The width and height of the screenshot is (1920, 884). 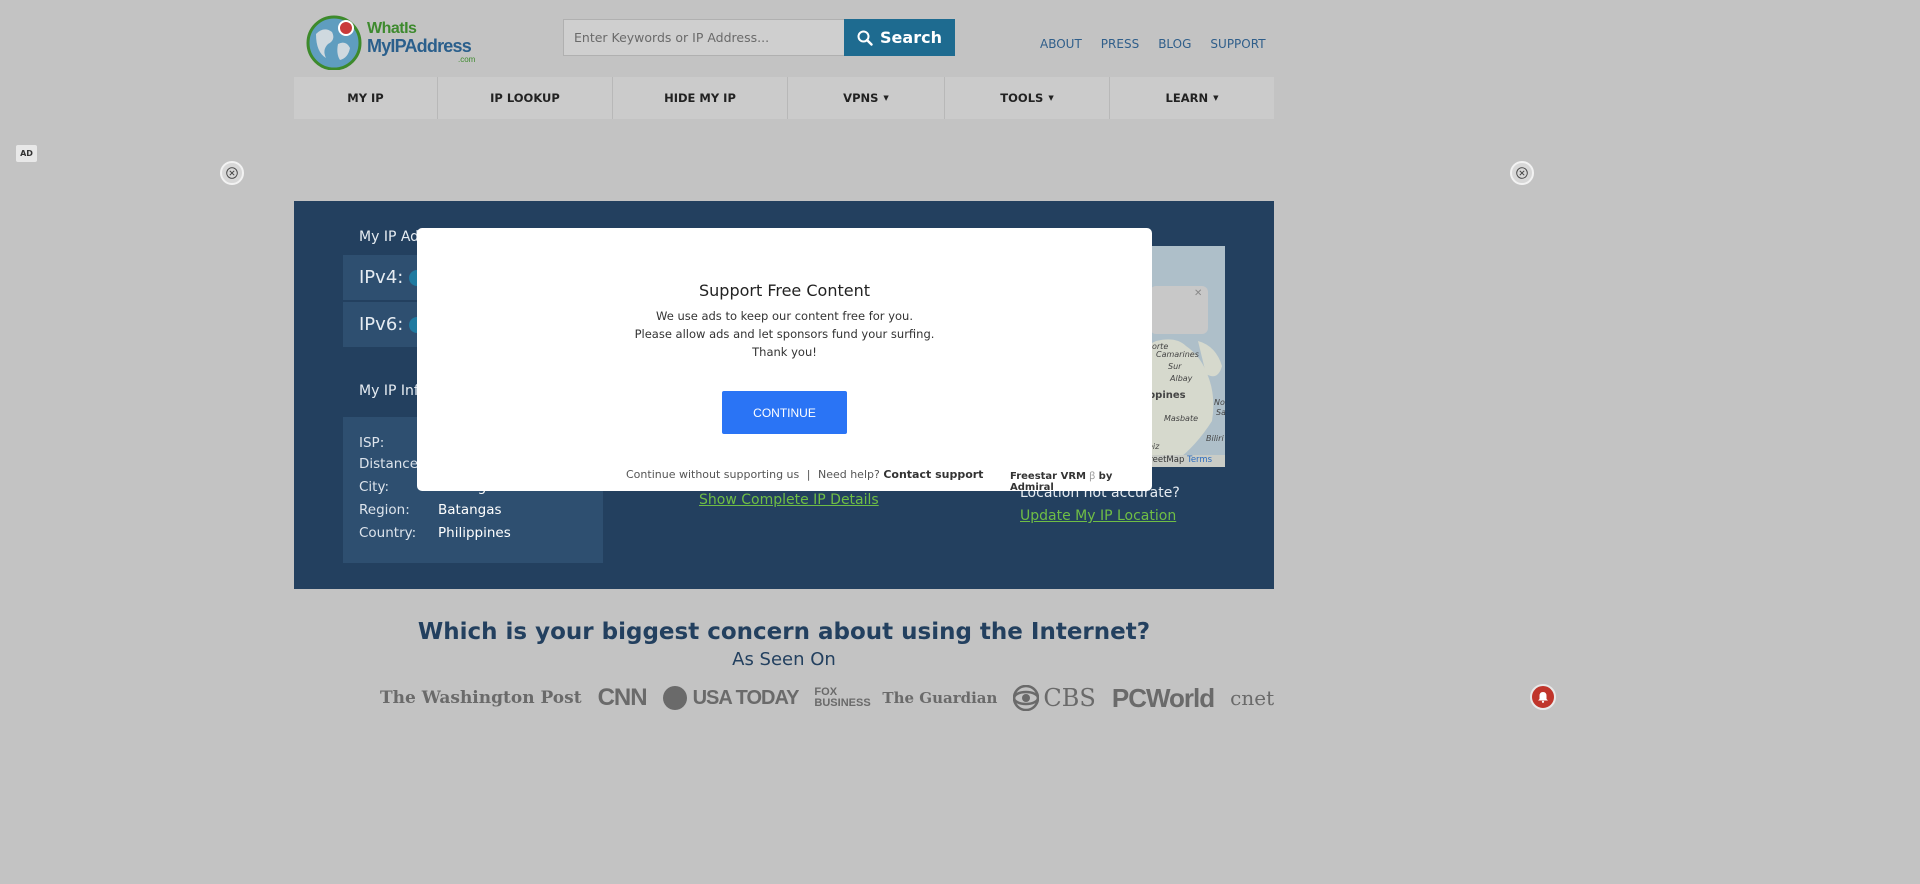 What do you see at coordinates (1153, 44) in the screenshot?
I see `top-links: ABOUT PRESS BLOG SUPPORT` at bounding box center [1153, 44].